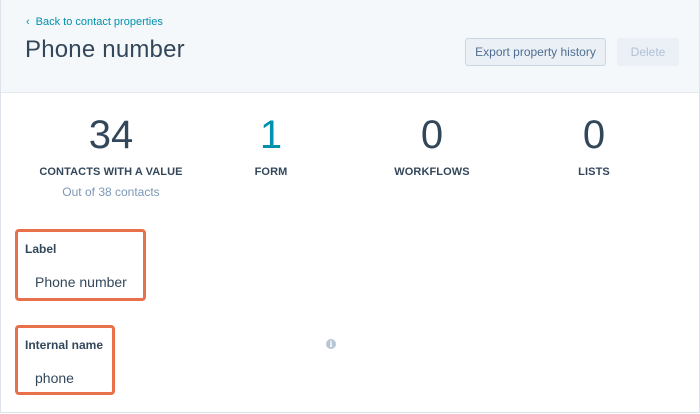 Image resolution: width=700 pixels, height=414 pixels. I want to click on chevron-left-icon: ‹, so click(28, 21).